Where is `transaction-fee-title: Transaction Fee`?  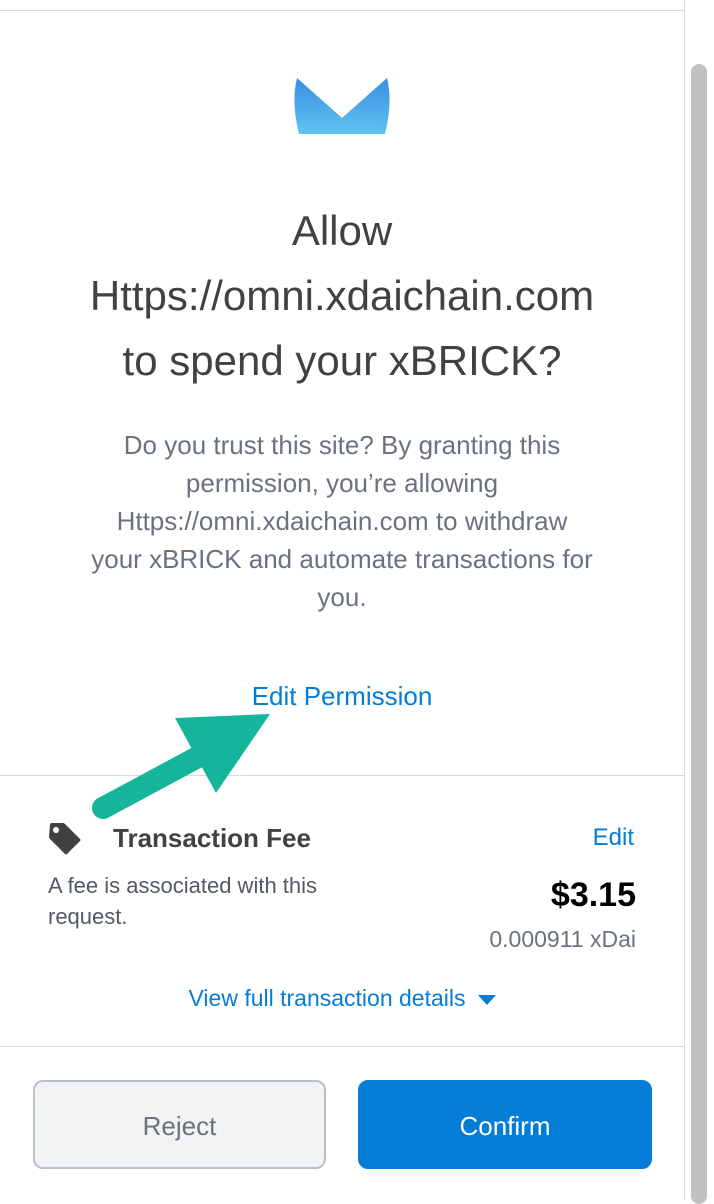 transaction-fee-title: Transaction Fee is located at coordinates (212, 838).